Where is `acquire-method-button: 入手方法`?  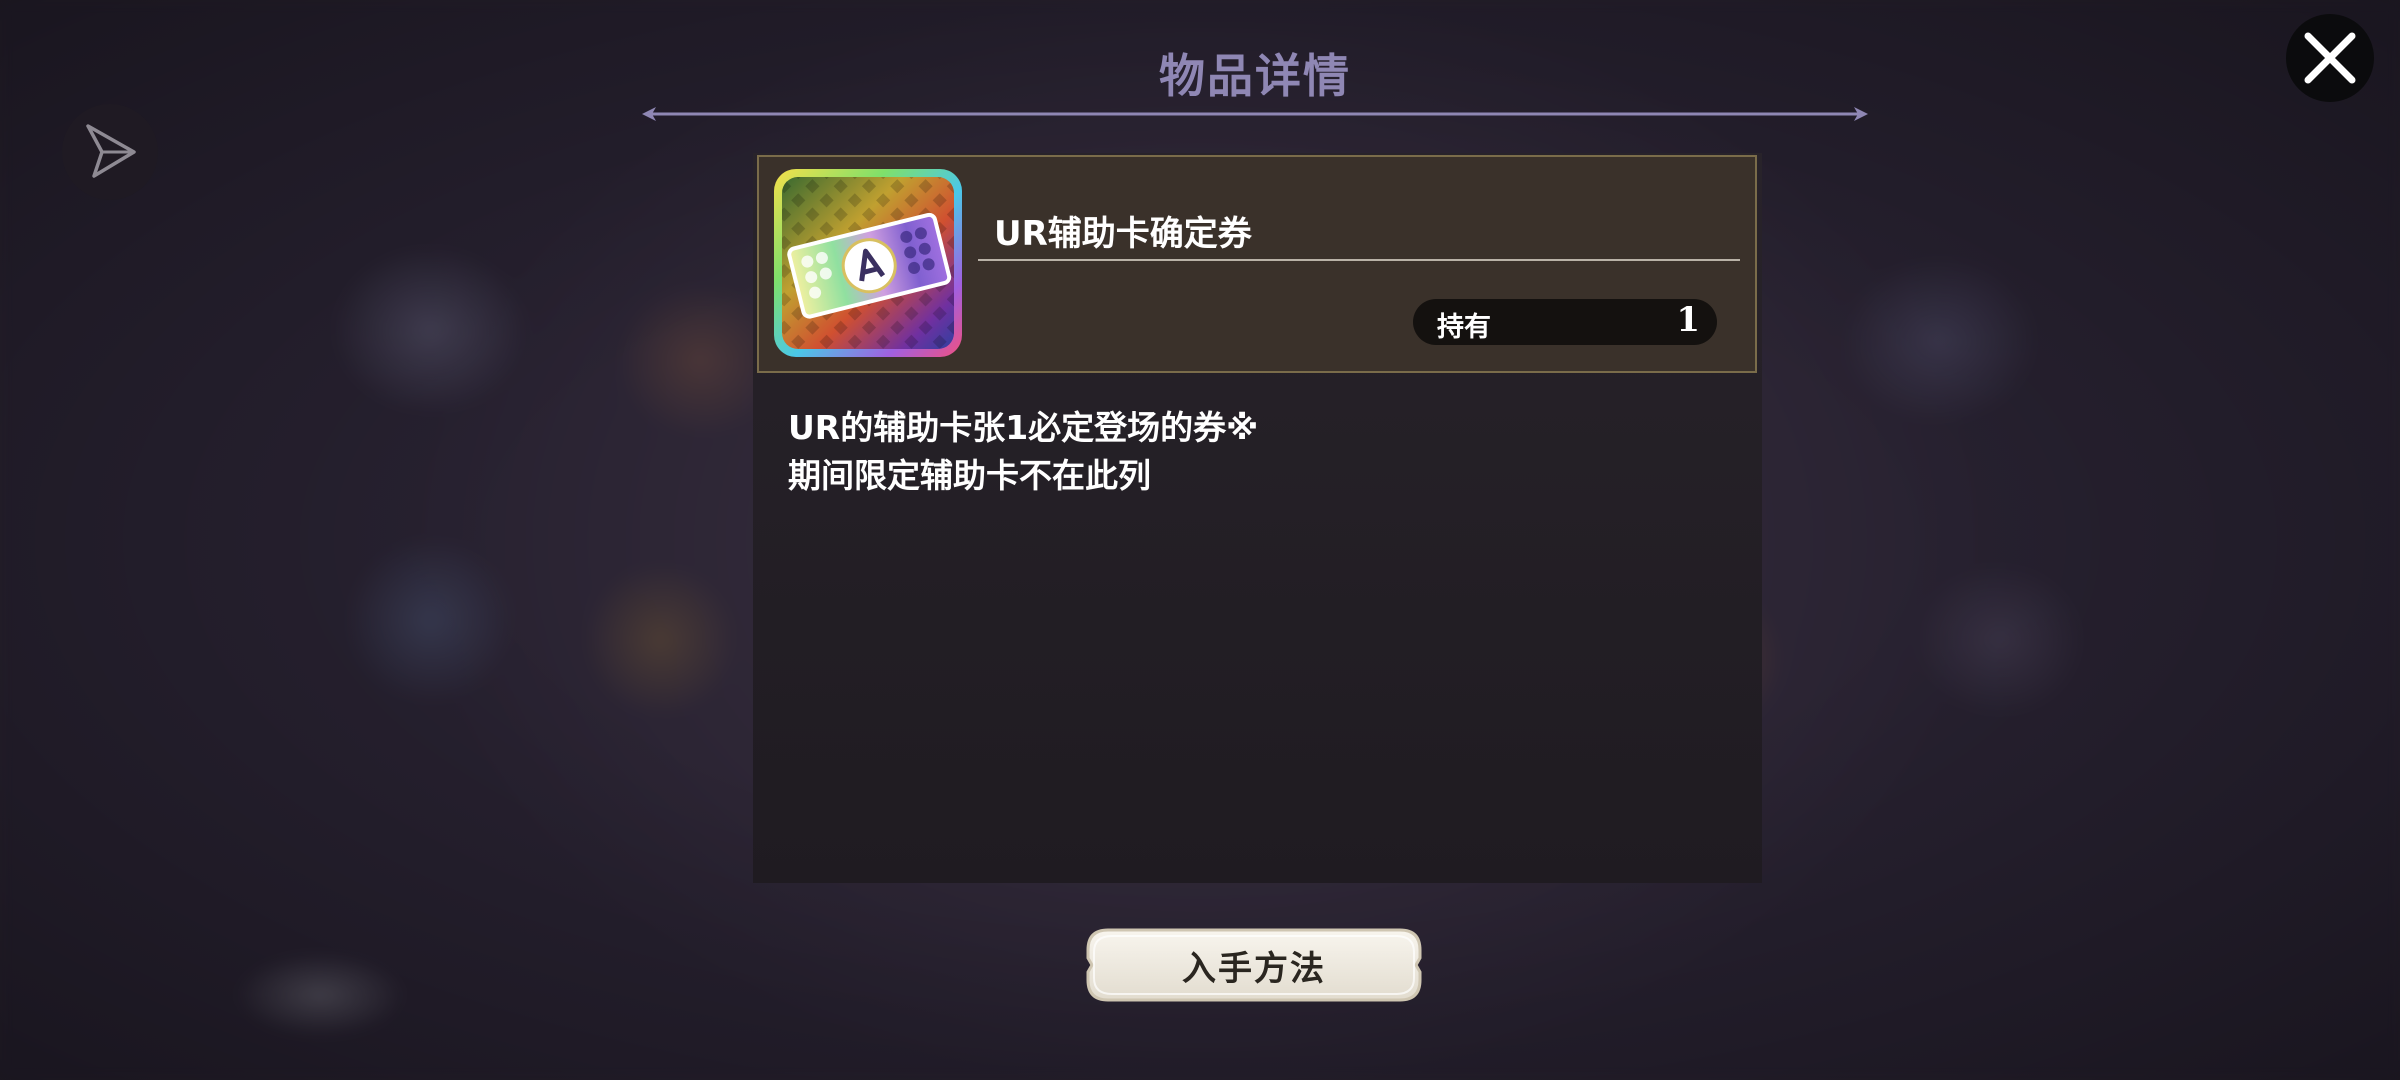 acquire-method-button: 入手方法 is located at coordinates (1254, 965).